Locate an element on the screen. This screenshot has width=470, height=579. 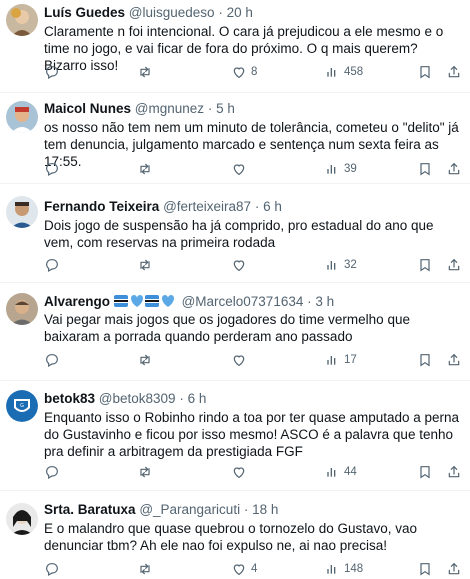
display-name: betok83 is located at coordinates (69, 398).